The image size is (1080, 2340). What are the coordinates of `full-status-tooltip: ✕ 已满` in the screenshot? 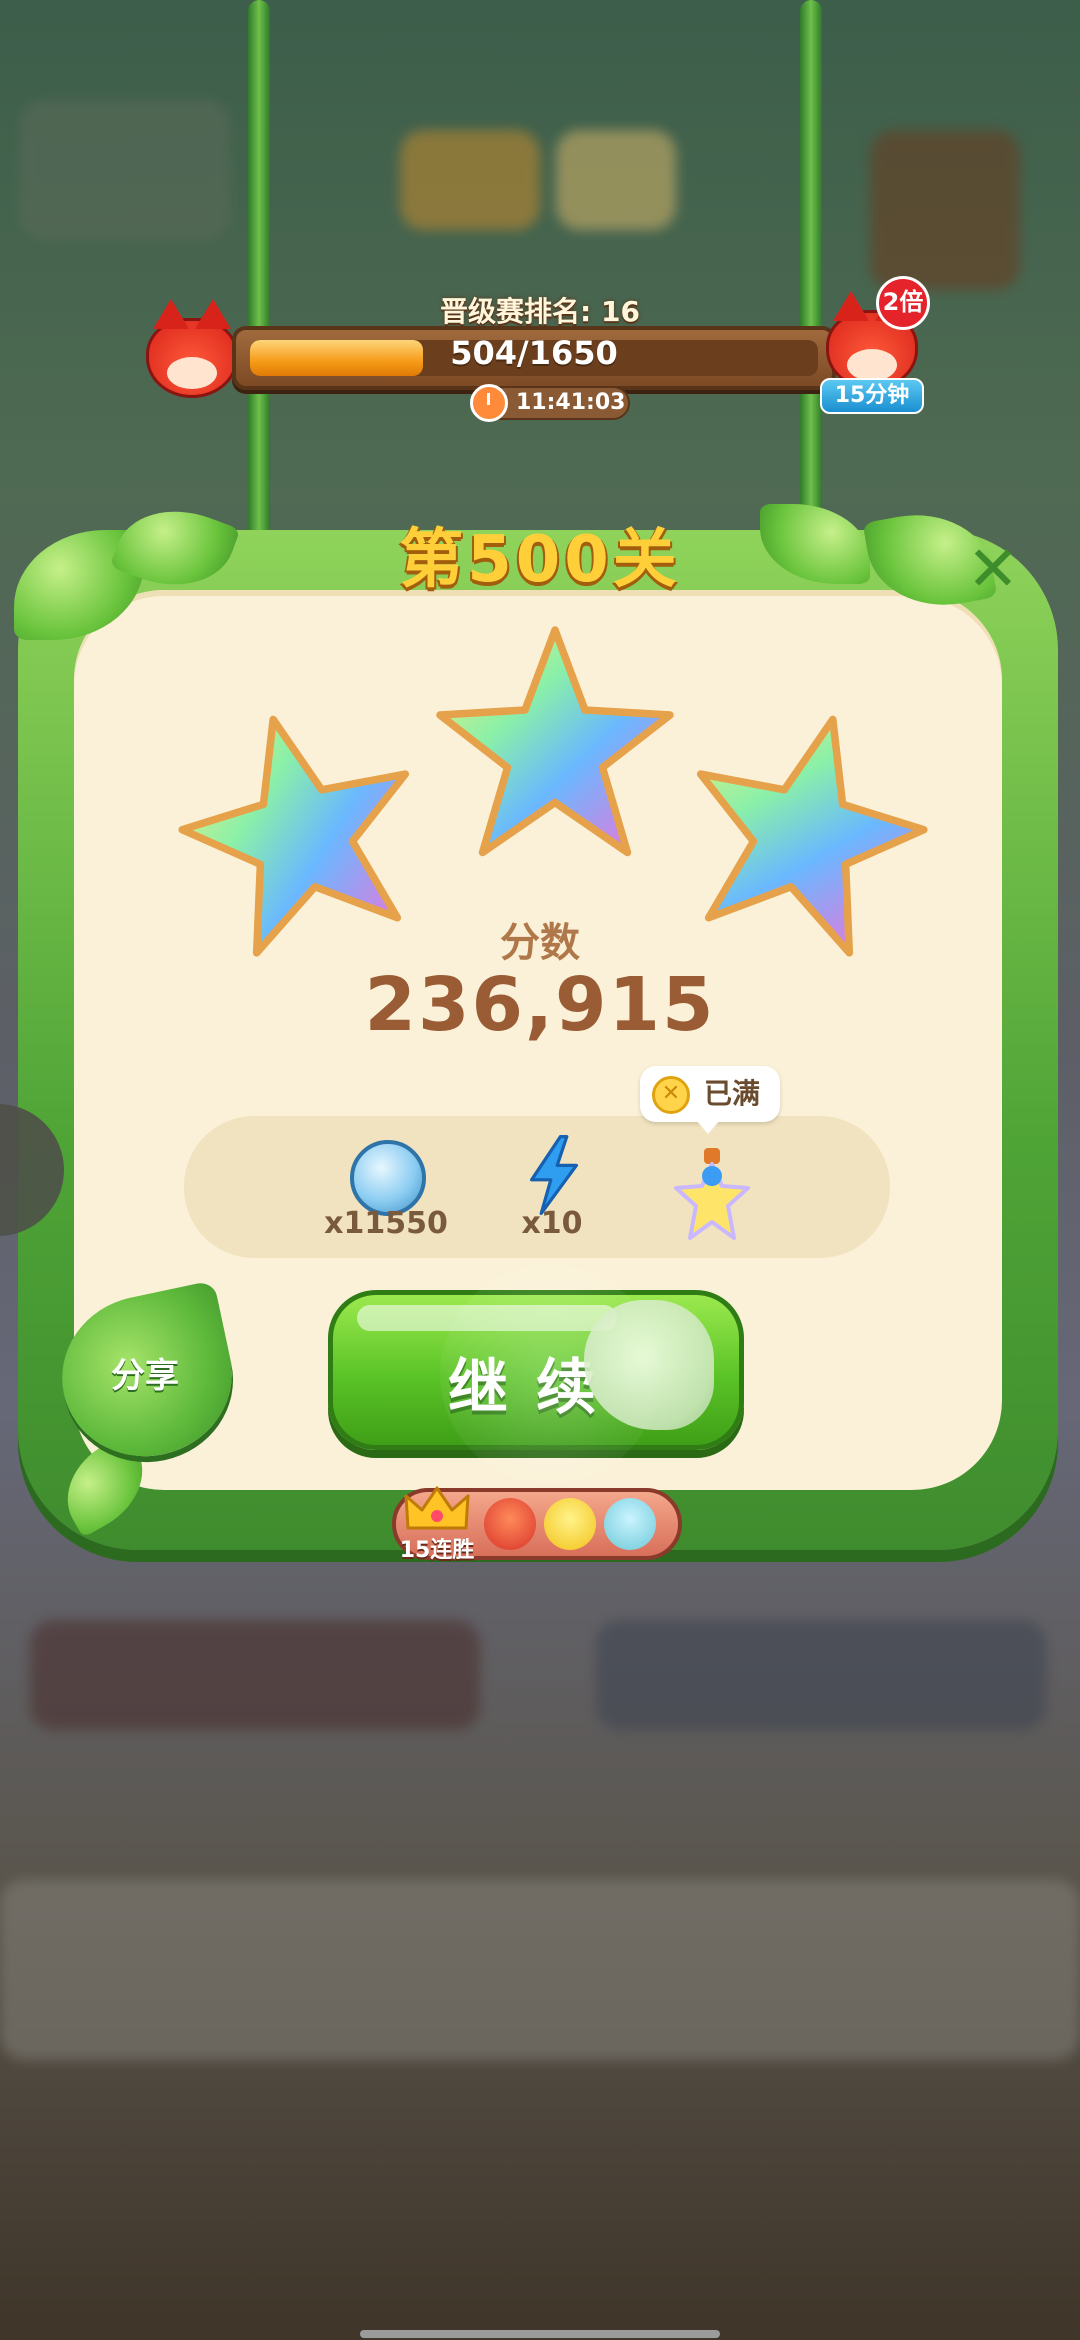 It's located at (710, 1100).